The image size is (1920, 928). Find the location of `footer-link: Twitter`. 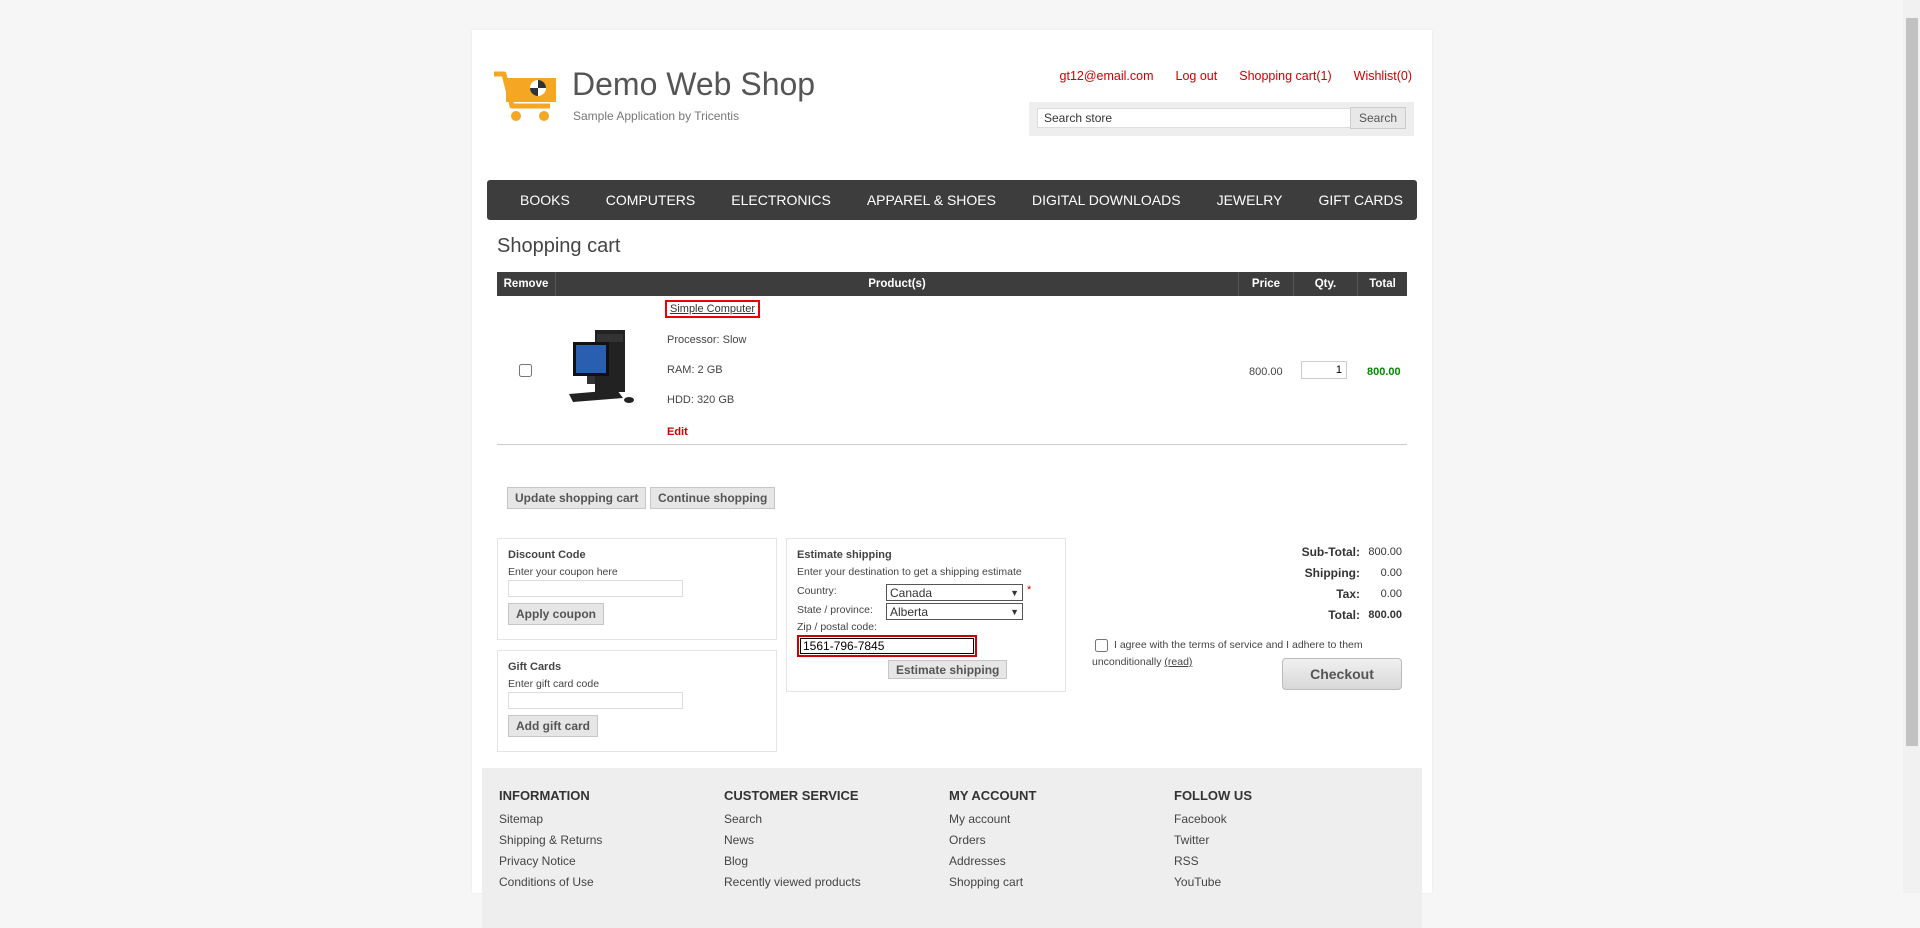

footer-link: Twitter is located at coordinates (1213, 843).